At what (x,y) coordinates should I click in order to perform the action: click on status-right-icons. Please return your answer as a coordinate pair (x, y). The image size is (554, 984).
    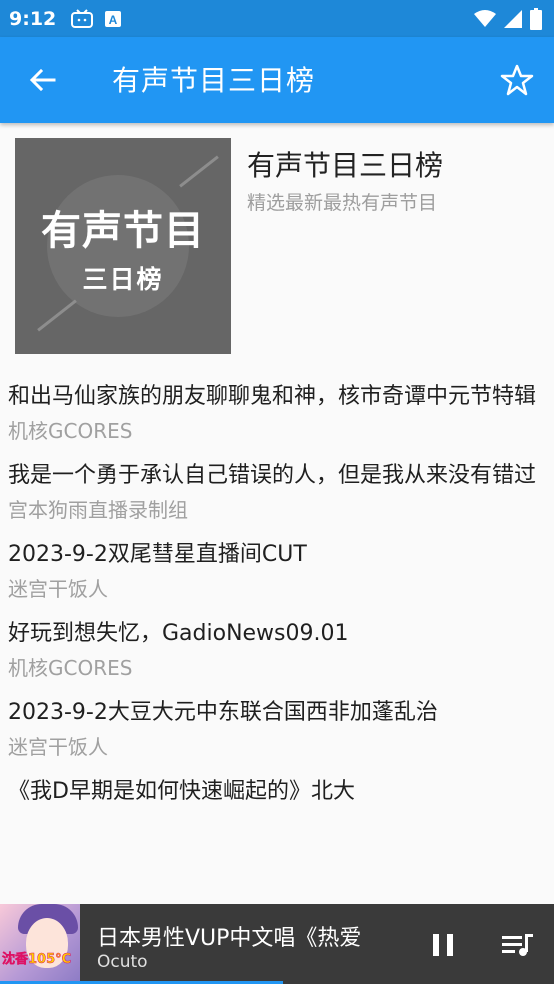
    Looking at the image, I should click on (508, 19).